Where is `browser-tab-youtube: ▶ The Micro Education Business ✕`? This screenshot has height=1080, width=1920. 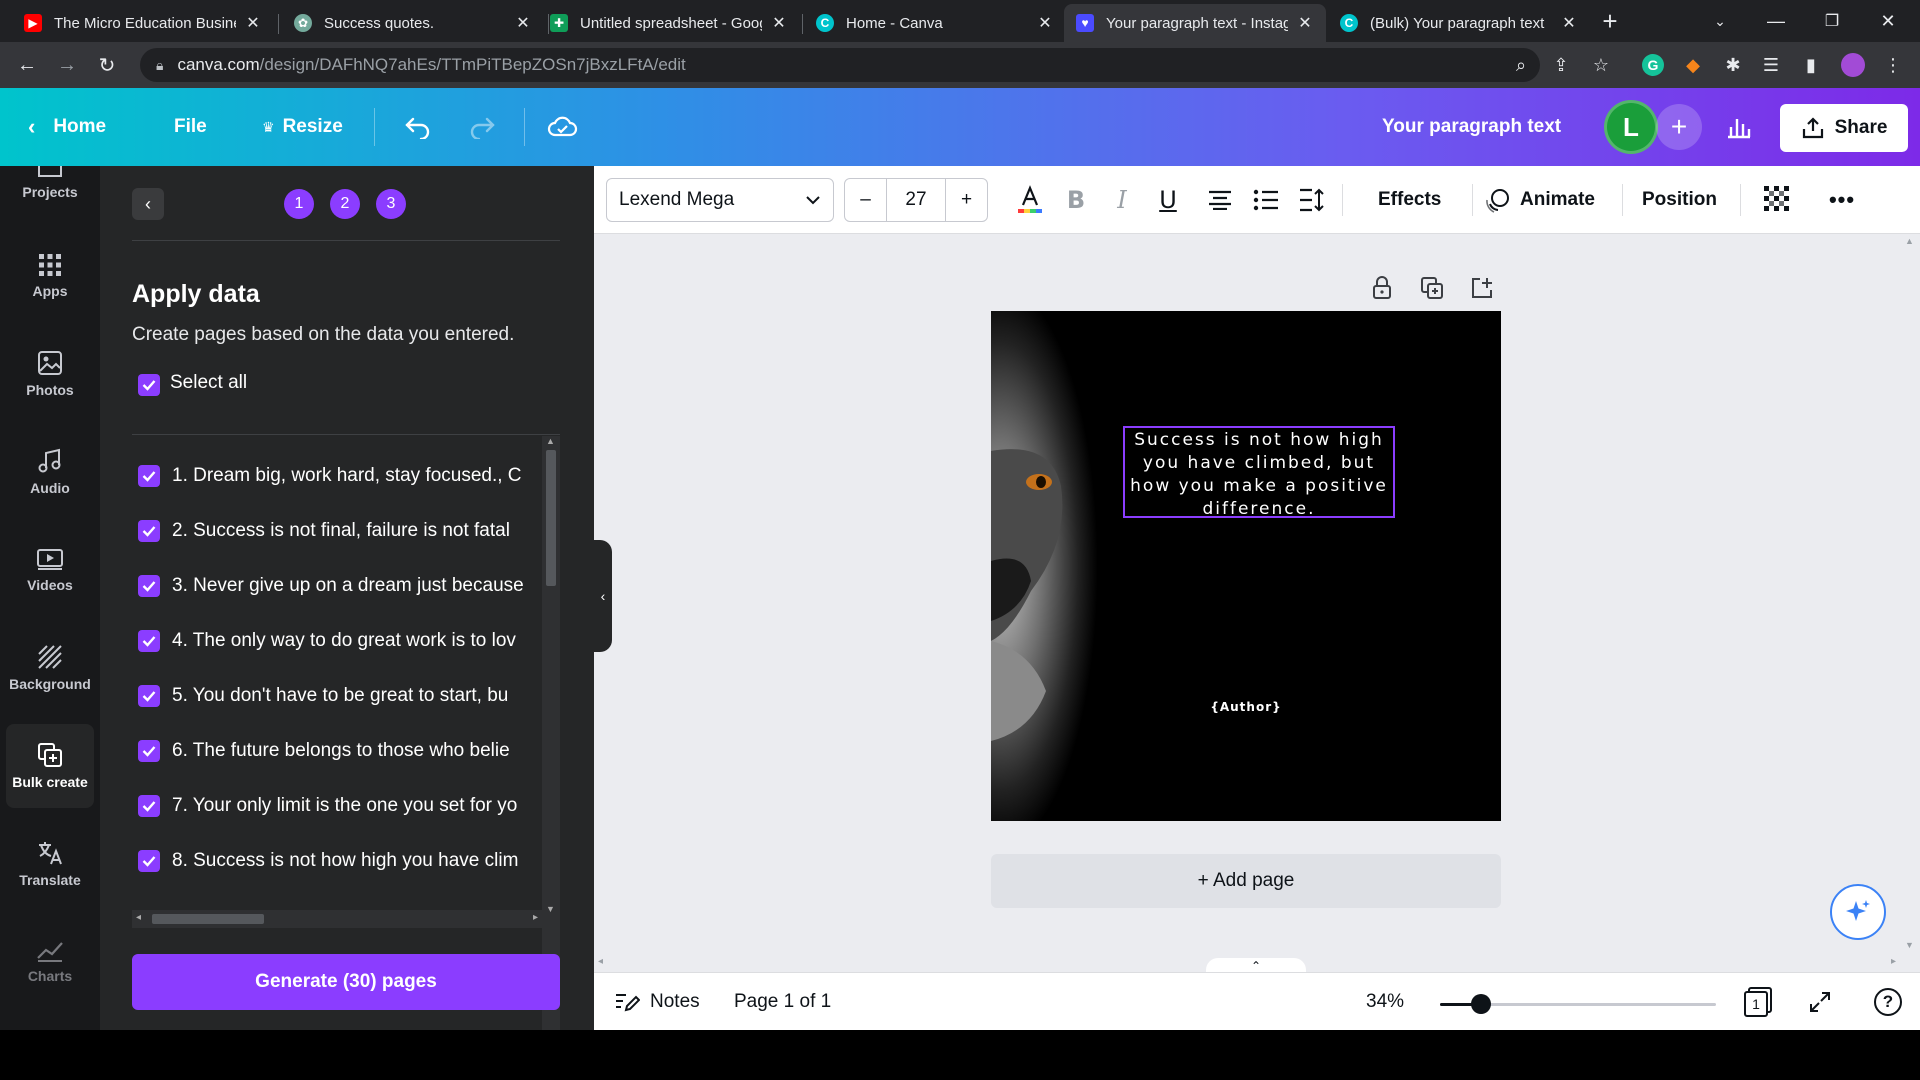
browser-tab-youtube: ▶ The Micro Education Business ✕ is located at coordinates (143, 23).